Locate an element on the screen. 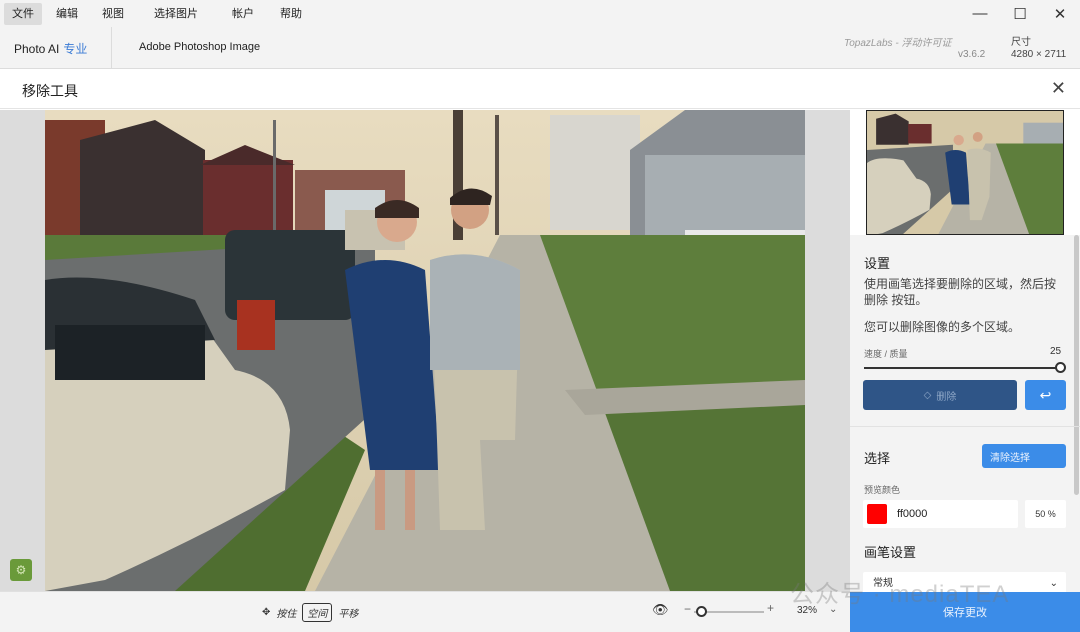 The height and width of the screenshot is (632, 1080). clear-selection-button: 清除选择 is located at coordinates (1024, 456).